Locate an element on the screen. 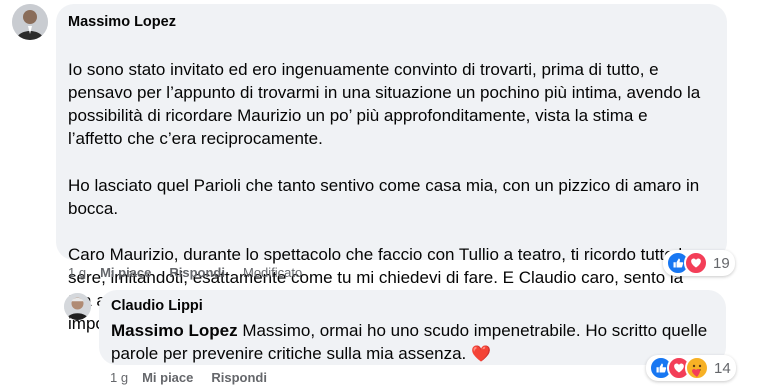 This screenshot has height=391, width=767. avatar-claudio-lippi is located at coordinates (77, 306).